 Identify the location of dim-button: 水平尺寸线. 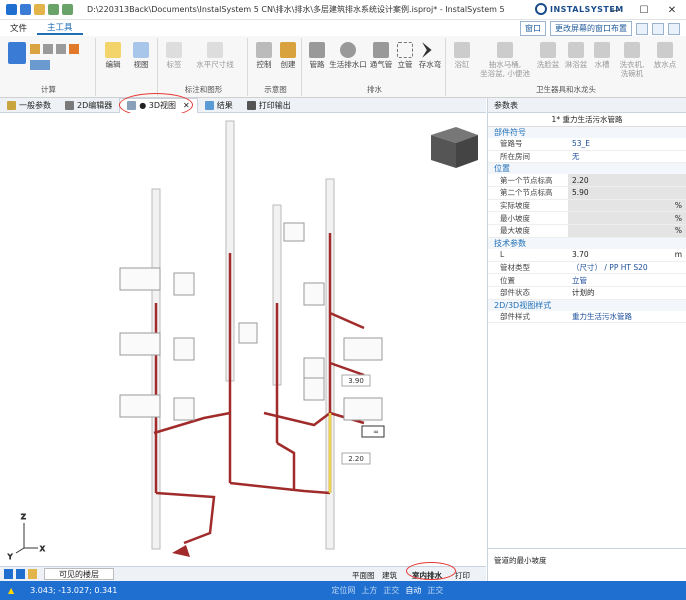
(215, 55).